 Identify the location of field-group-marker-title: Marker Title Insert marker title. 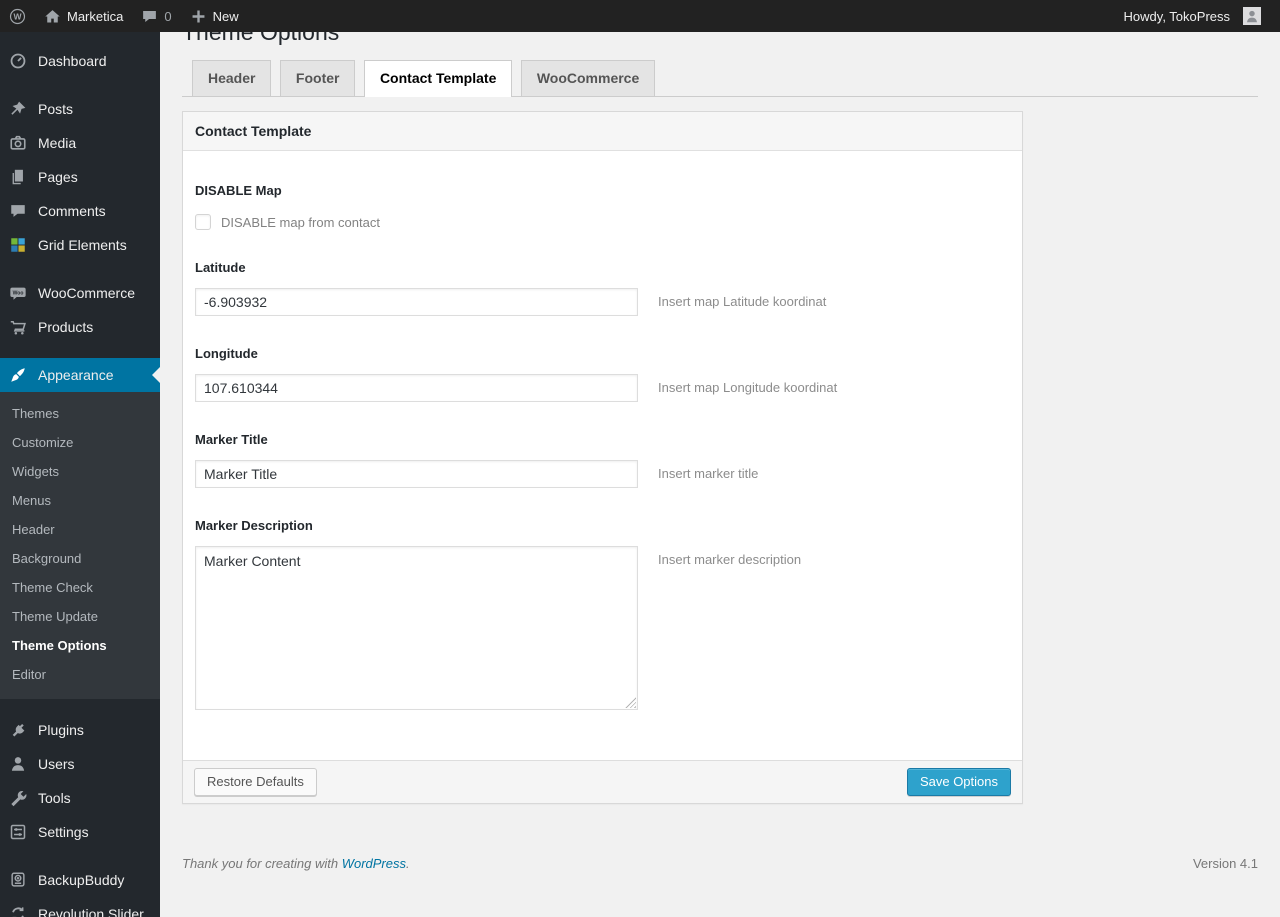
(602, 460).